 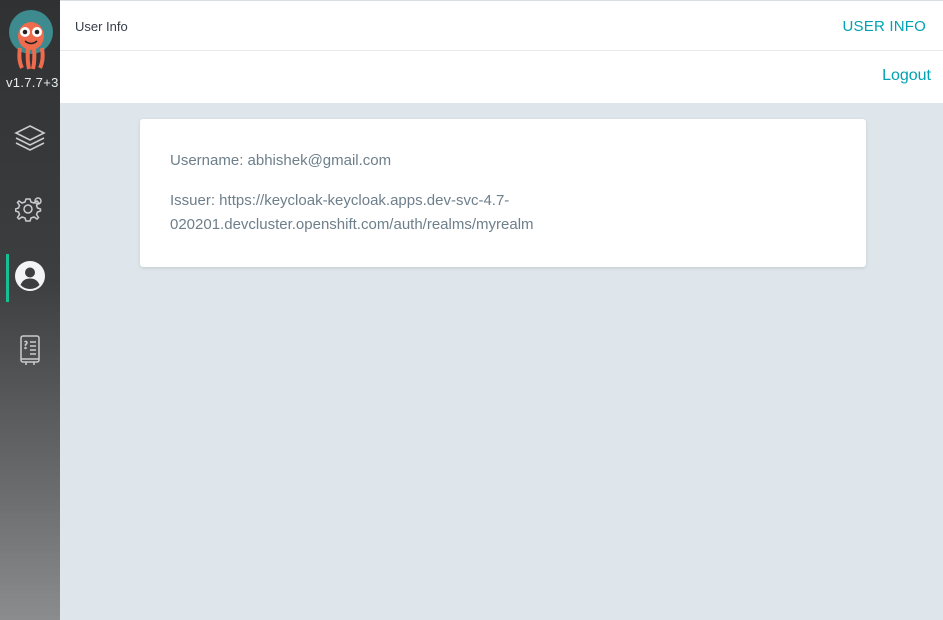 I want to click on logout-button: Logout, so click(x=906, y=76).